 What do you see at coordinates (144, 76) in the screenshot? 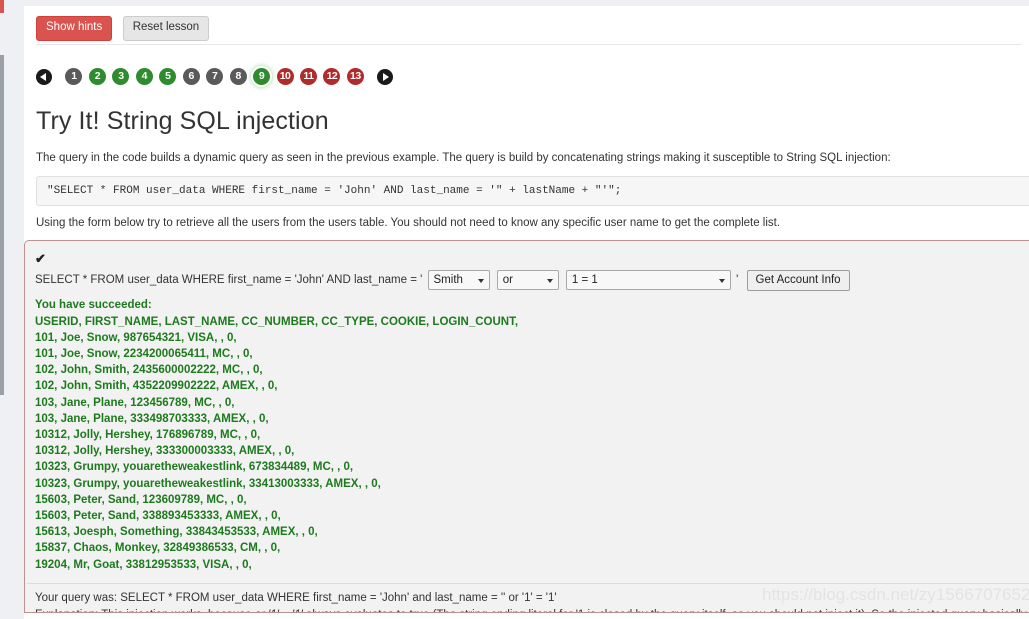
I see `page-dot-4: 4` at bounding box center [144, 76].